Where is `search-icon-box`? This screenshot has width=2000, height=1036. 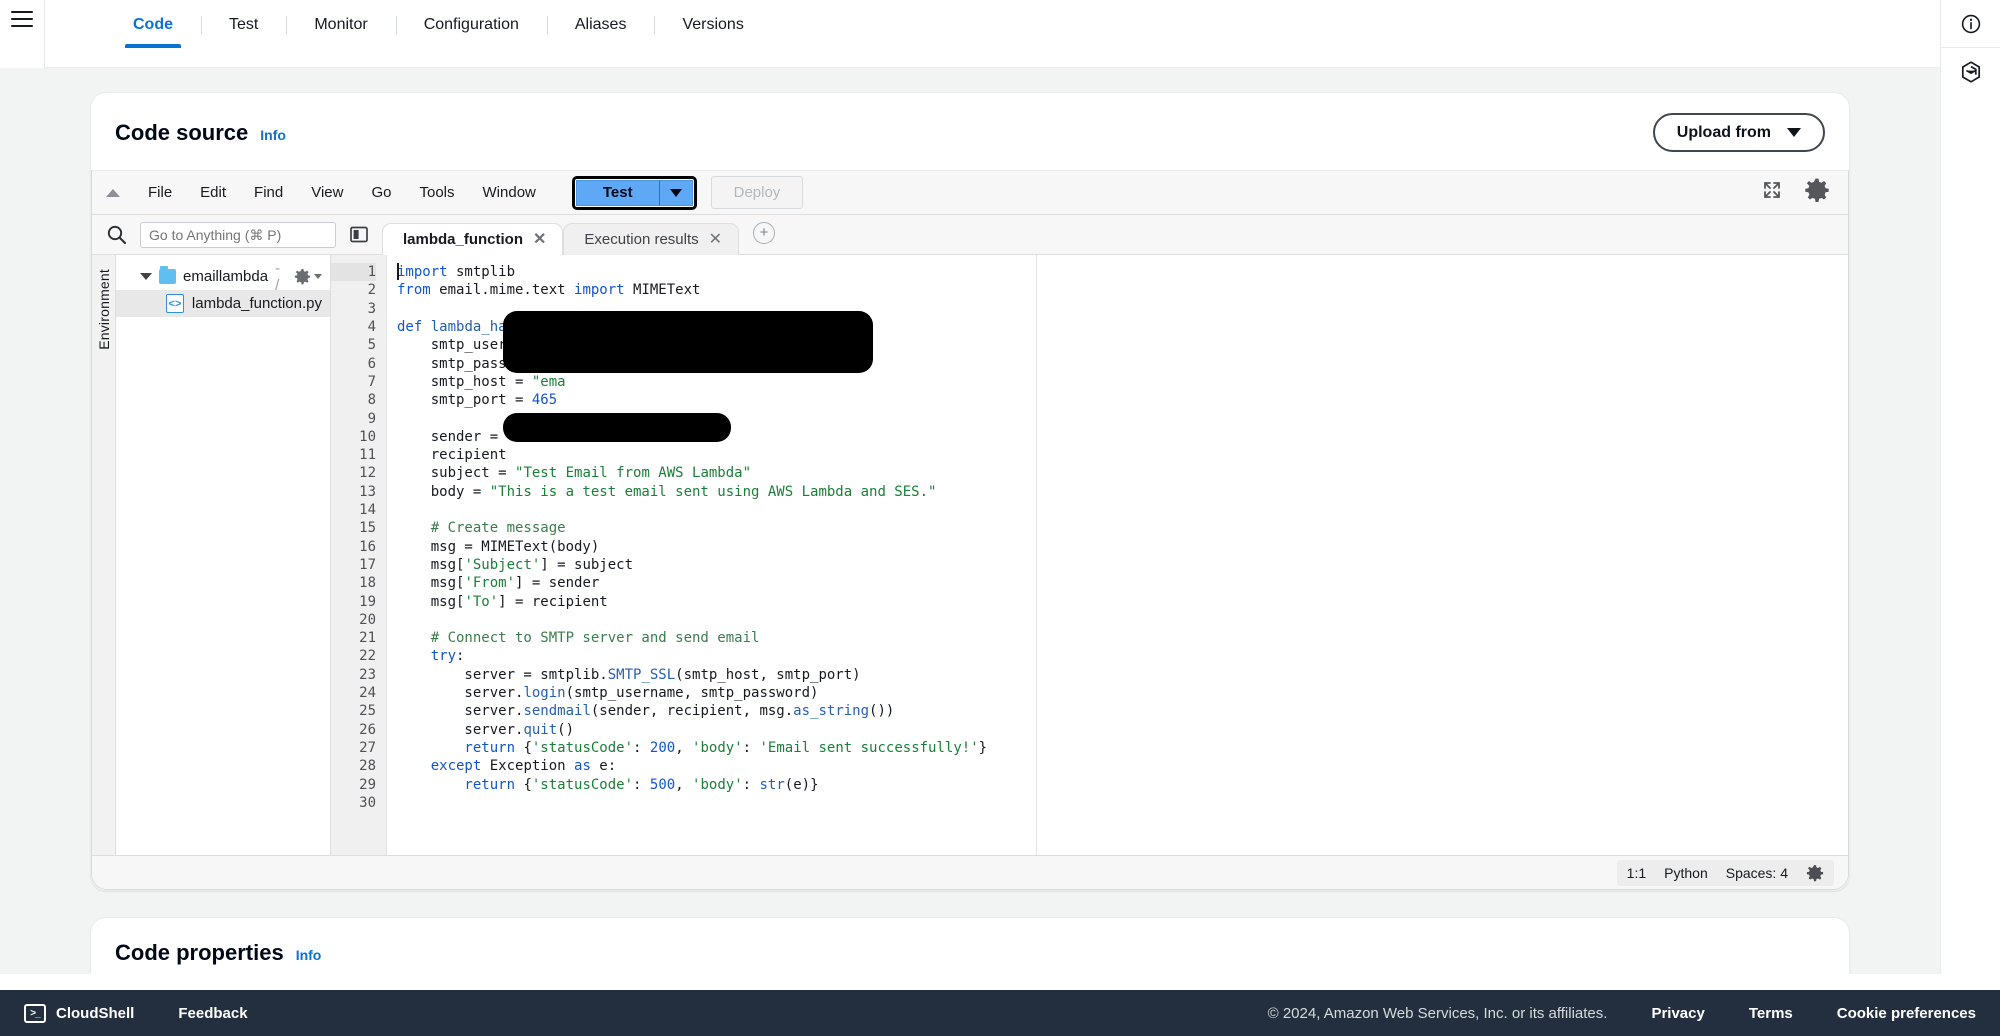
search-icon-box is located at coordinates (116, 234).